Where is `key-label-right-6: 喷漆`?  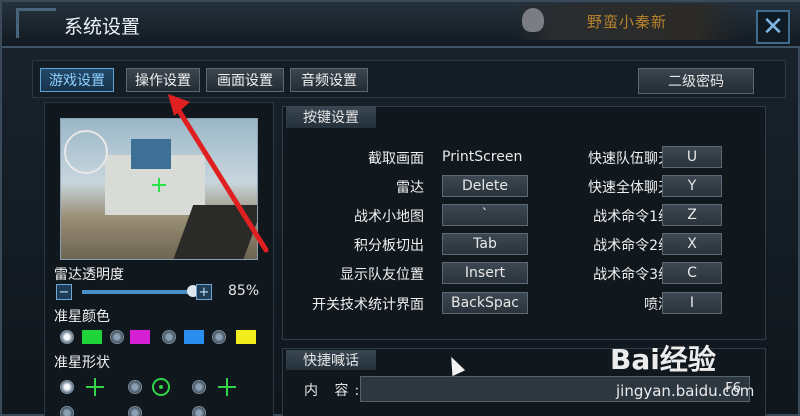
key-label-right-6: 喷漆 is located at coordinates (658, 305).